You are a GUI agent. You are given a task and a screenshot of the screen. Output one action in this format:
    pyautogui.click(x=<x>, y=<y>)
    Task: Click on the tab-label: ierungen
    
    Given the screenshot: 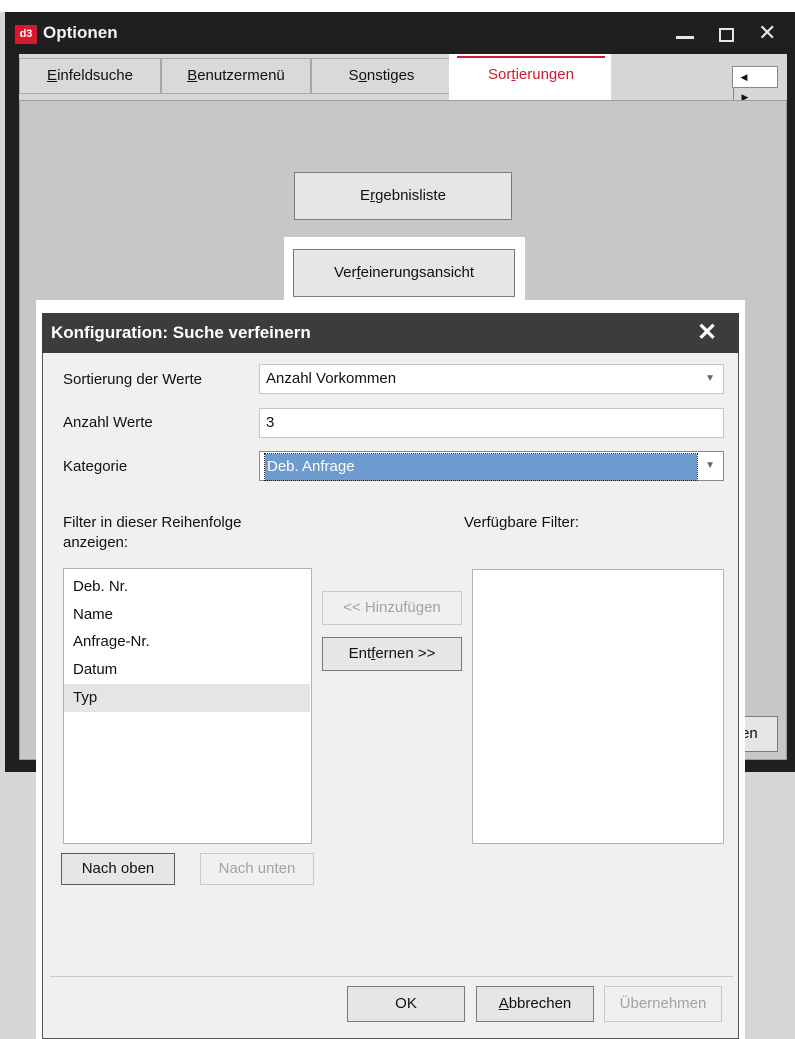 What is the action you would take?
    pyautogui.click(x=544, y=74)
    